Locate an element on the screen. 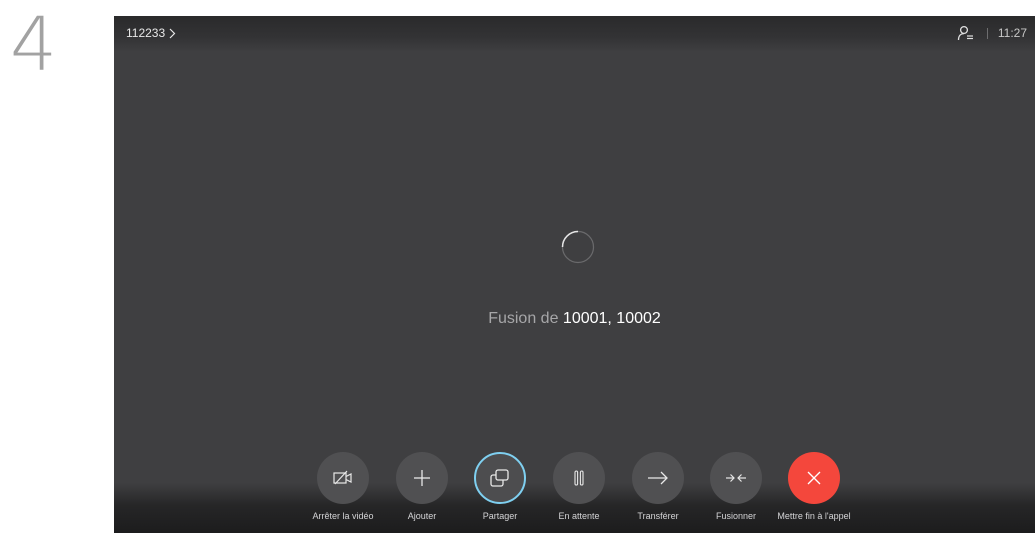 Image resolution: width=1035 pixels, height=533 pixels. call-id-label: 112233 is located at coordinates (146, 33).